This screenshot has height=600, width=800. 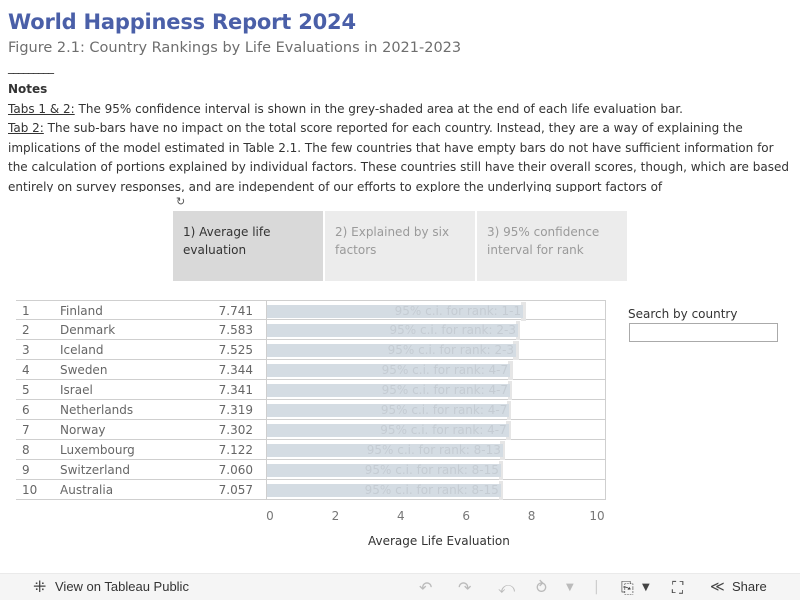 What do you see at coordinates (439, 541) in the screenshot?
I see `x-axis-title: Average Life Evaluation` at bounding box center [439, 541].